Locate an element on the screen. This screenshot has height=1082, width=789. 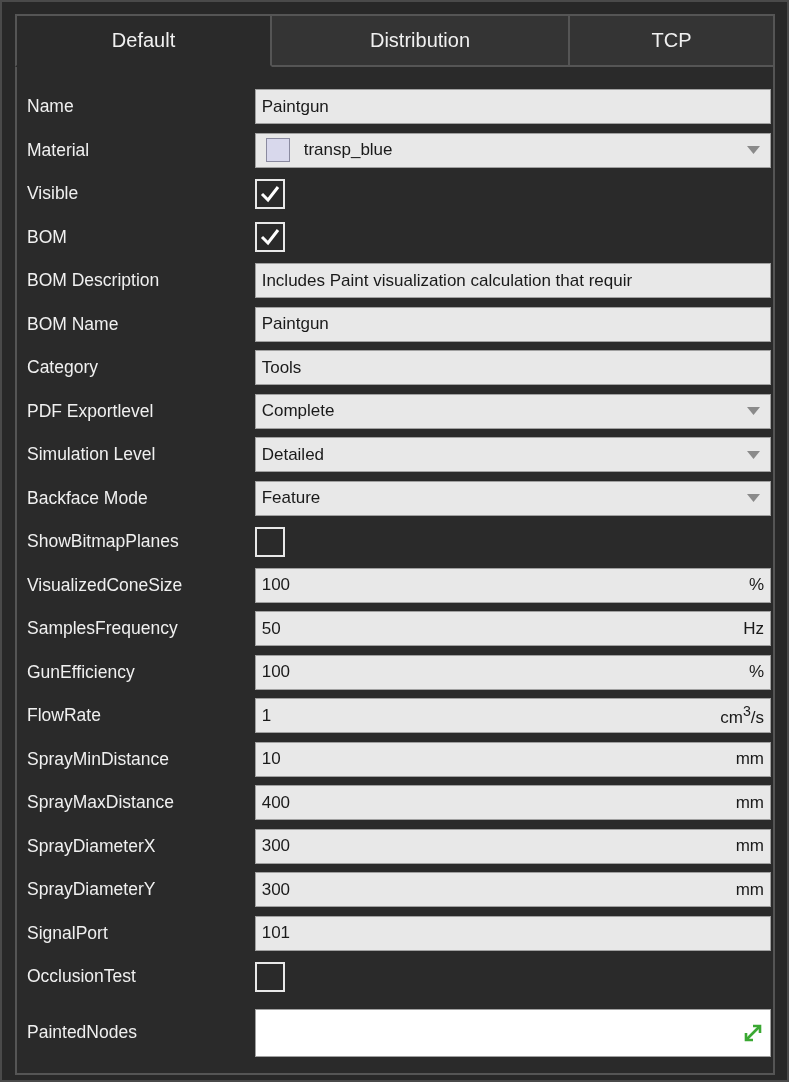
property-label: ShowBitmapPlanes is located at coordinates (103, 541).